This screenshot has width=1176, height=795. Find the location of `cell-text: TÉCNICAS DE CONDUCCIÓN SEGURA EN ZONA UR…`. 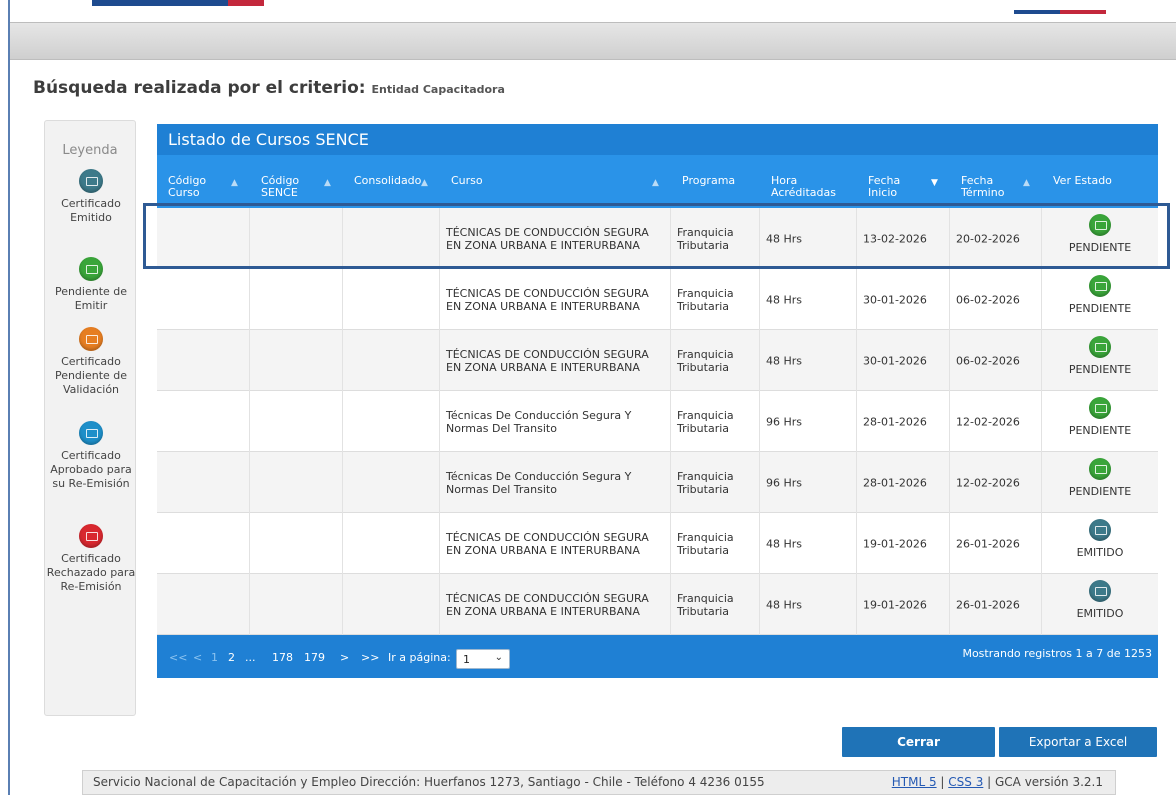

cell-text: TÉCNICAS DE CONDUCCIÓN SEGURA EN ZONA UR… is located at coordinates (547, 604).